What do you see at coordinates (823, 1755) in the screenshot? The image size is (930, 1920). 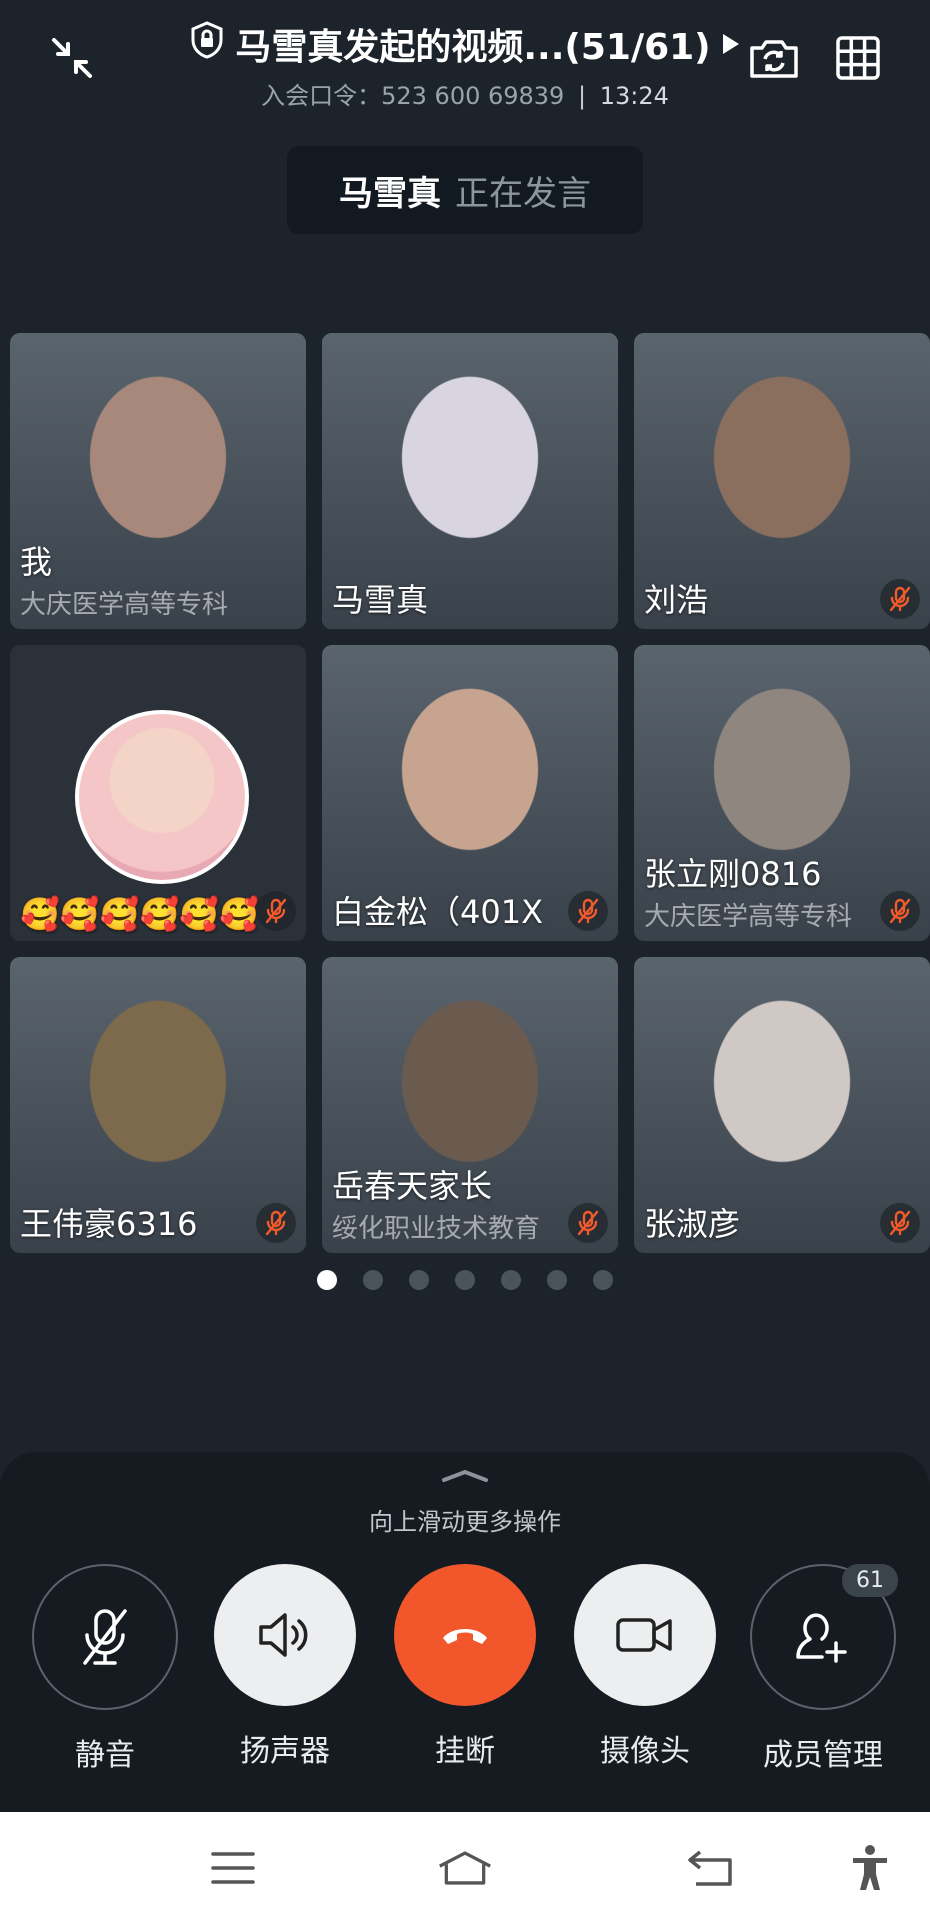 I see `member-management-label: 成员管理` at bounding box center [823, 1755].